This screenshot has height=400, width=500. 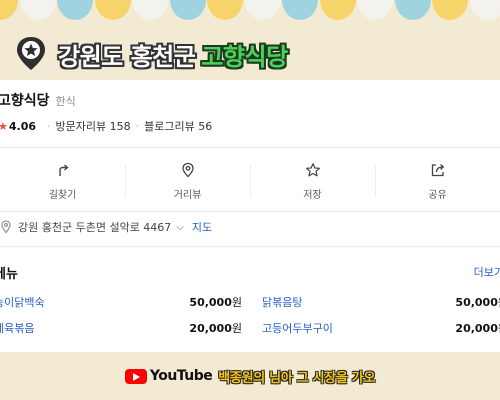 What do you see at coordinates (62, 195) in the screenshot?
I see `directions-label: 길찾기` at bounding box center [62, 195].